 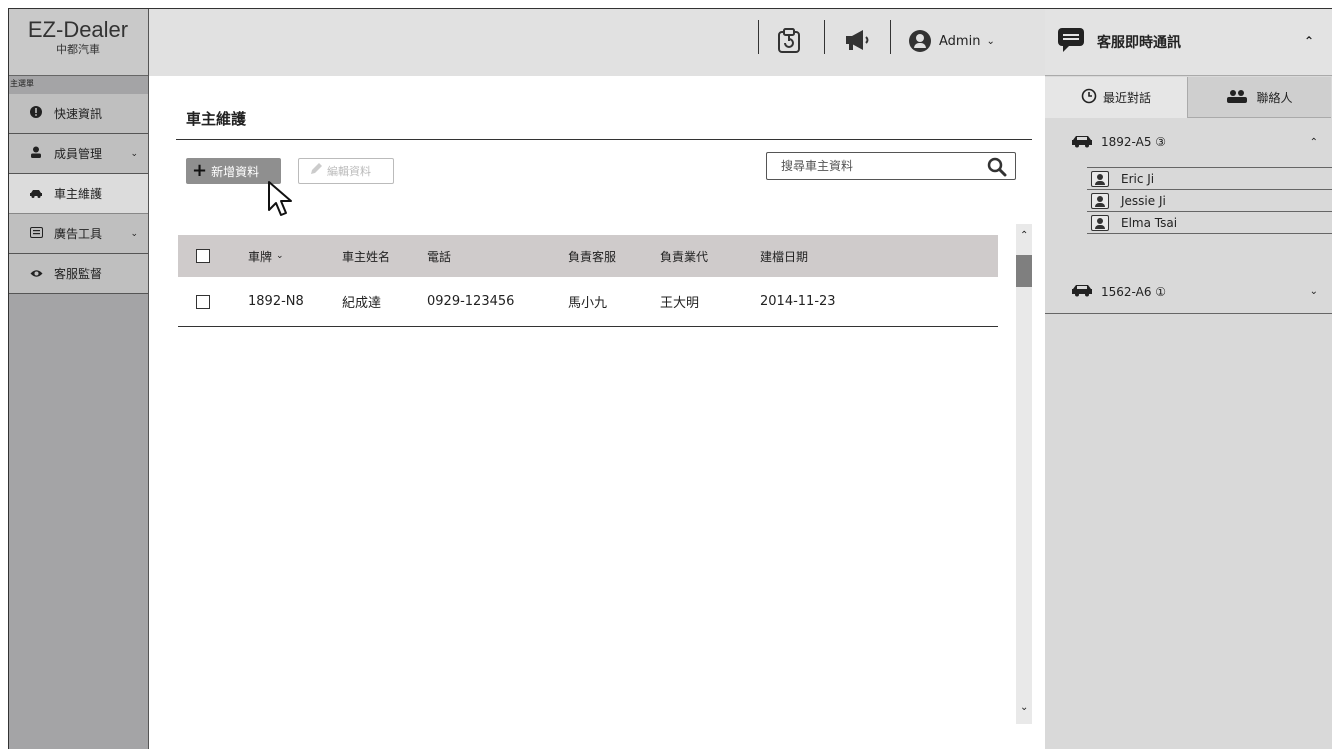 What do you see at coordinates (1138, 178) in the screenshot?
I see `contact-name: Eric Ji` at bounding box center [1138, 178].